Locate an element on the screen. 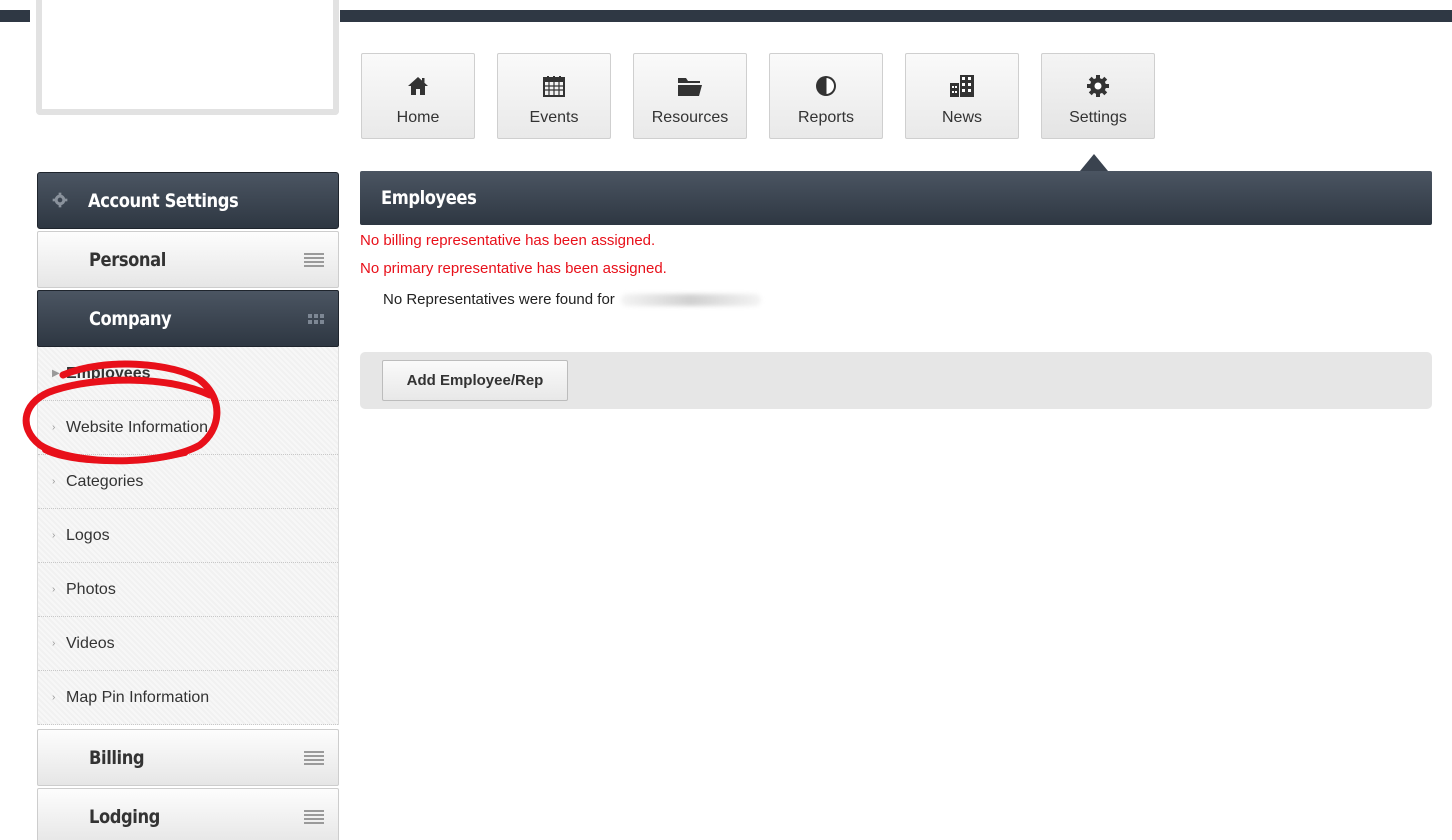  sidebar-item-website-information: › Website Information is located at coordinates (188, 428).